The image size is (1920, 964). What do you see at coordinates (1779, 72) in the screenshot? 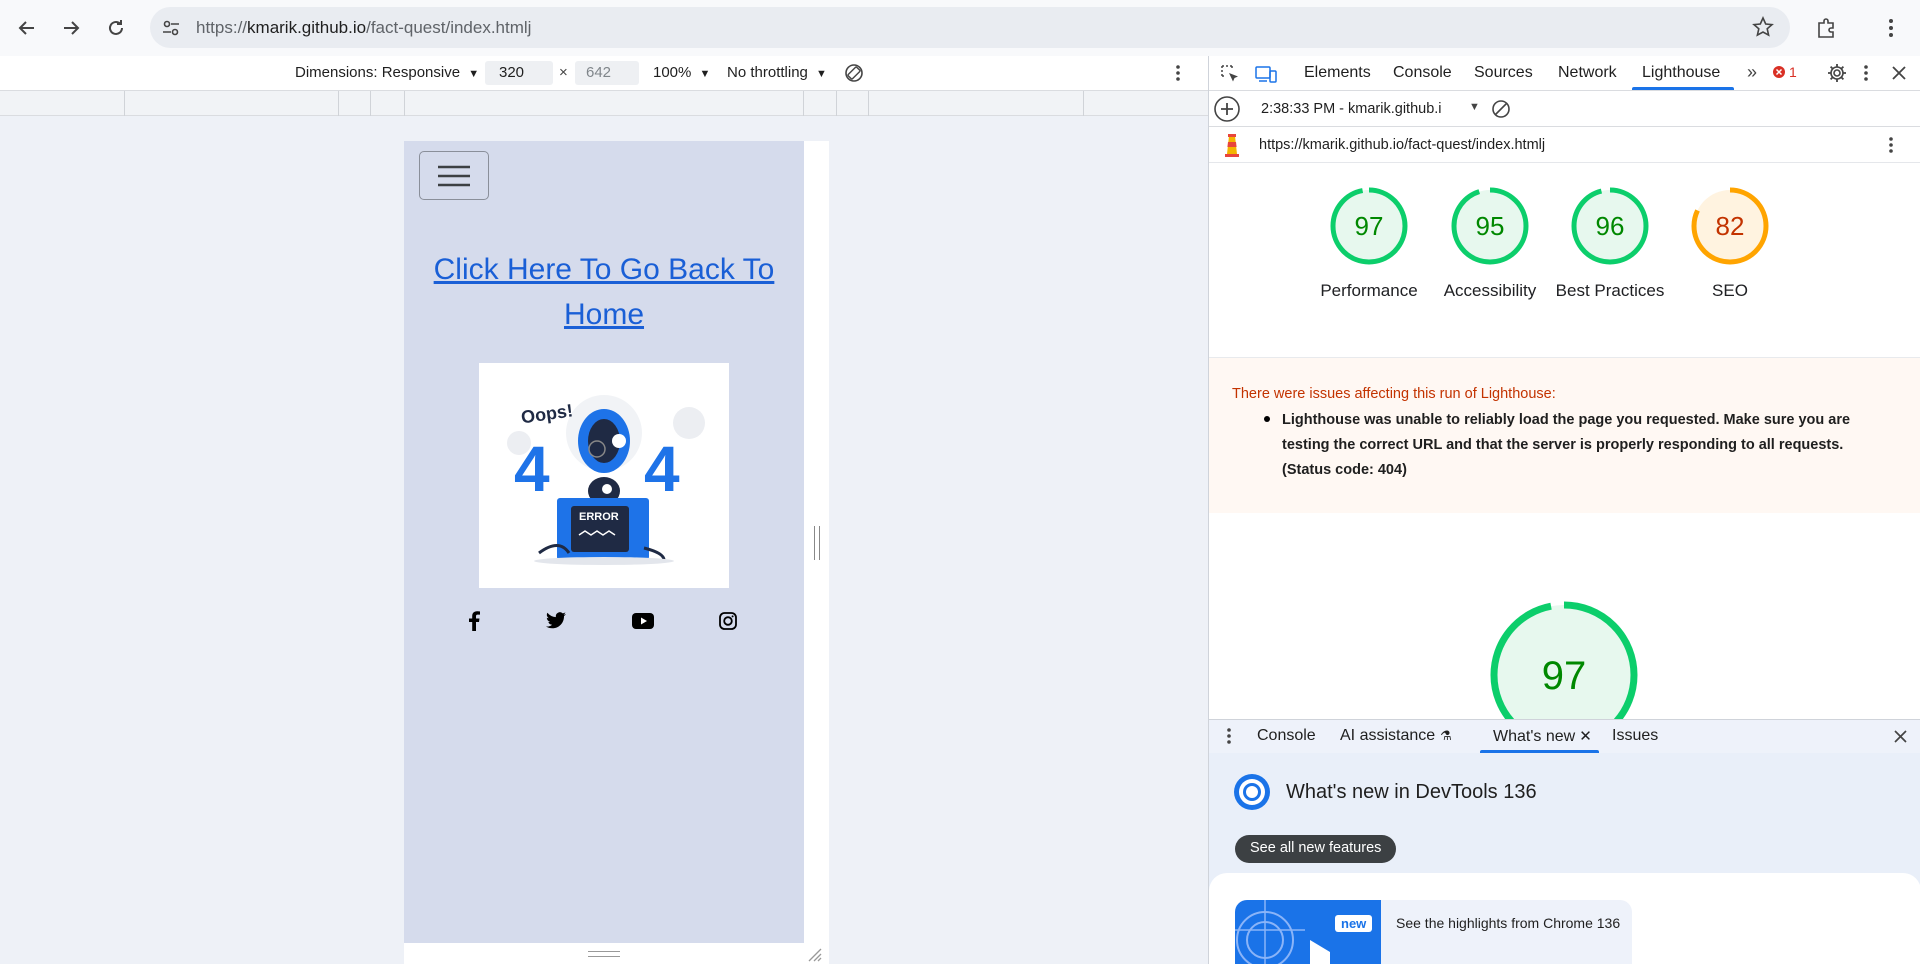
I see `error-icon` at bounding box center [1779, 72].